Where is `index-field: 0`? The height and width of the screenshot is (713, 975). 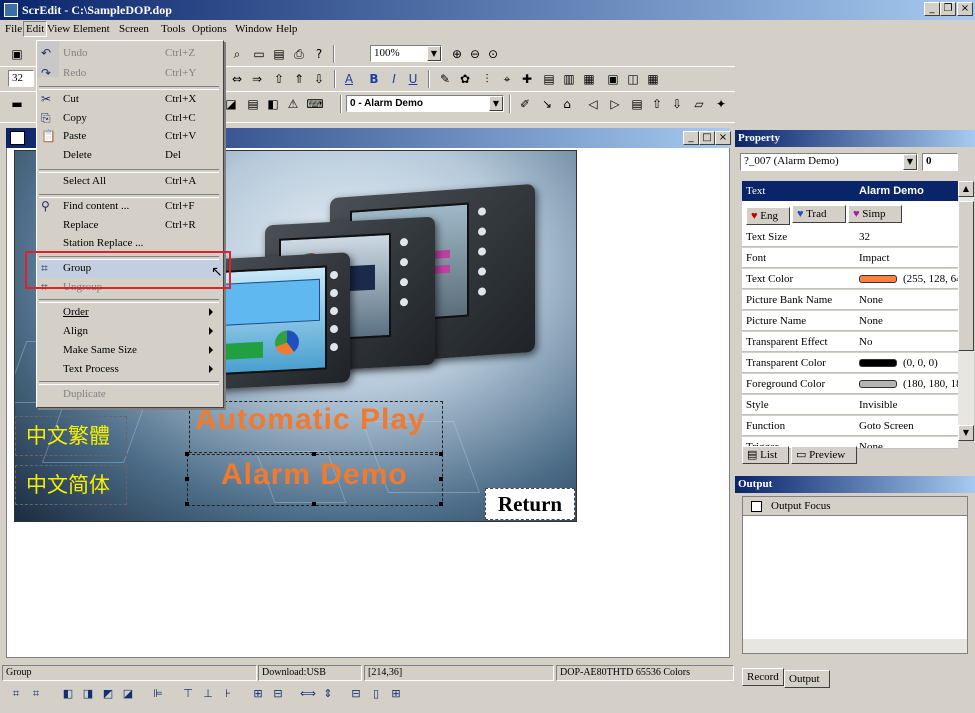
index-field: 0 is located at coordinates (940, 162).